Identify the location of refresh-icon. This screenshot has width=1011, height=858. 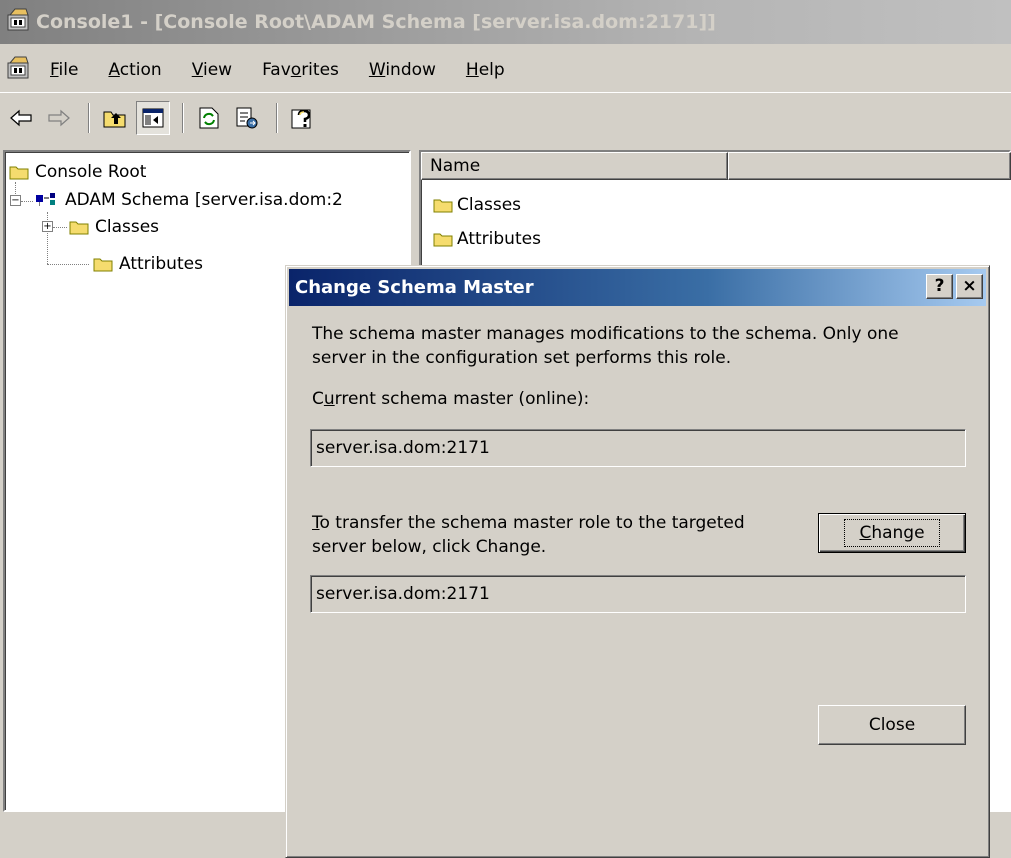
(209, 118).